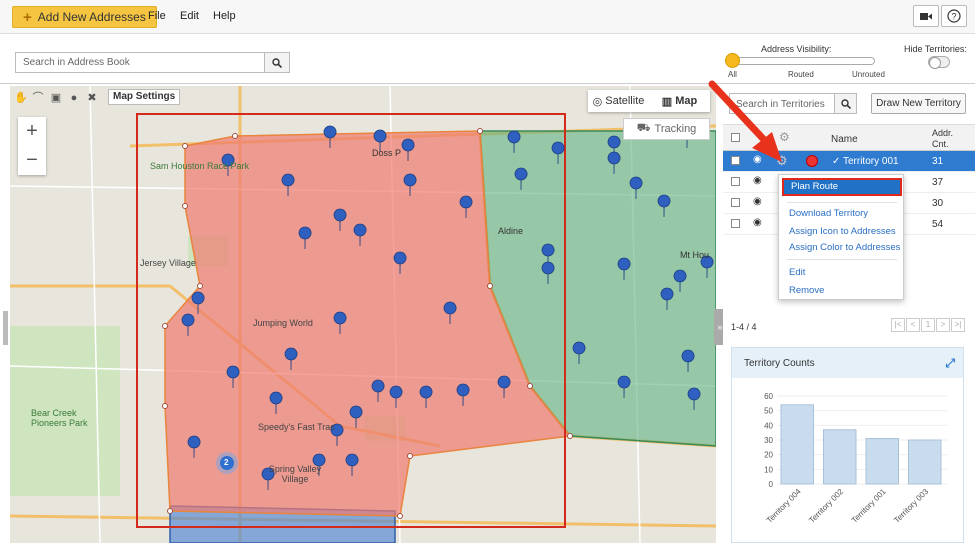 This screenshot has height=543, width=975. I want to click on satellite-icon: ◎, so click(597, 101).